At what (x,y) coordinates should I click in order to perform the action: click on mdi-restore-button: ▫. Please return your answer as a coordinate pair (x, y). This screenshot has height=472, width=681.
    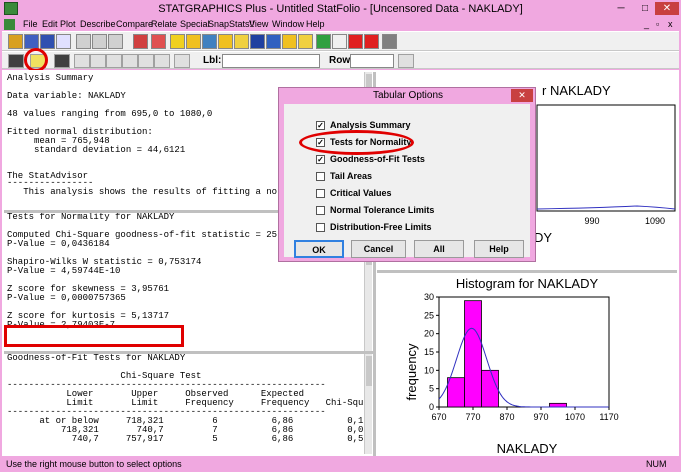
    Looking at the image, I should click on (657, 24).